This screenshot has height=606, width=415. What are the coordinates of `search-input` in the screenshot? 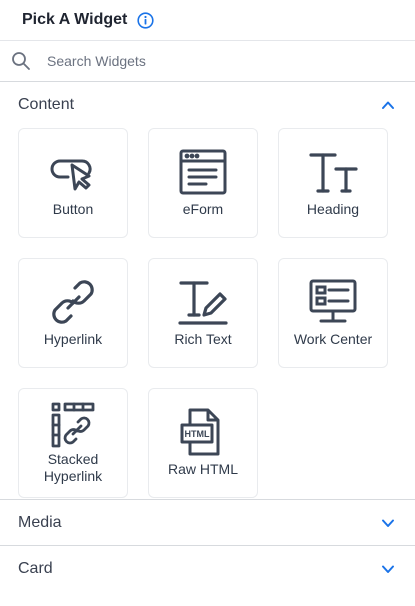 It's located at (207, 61).